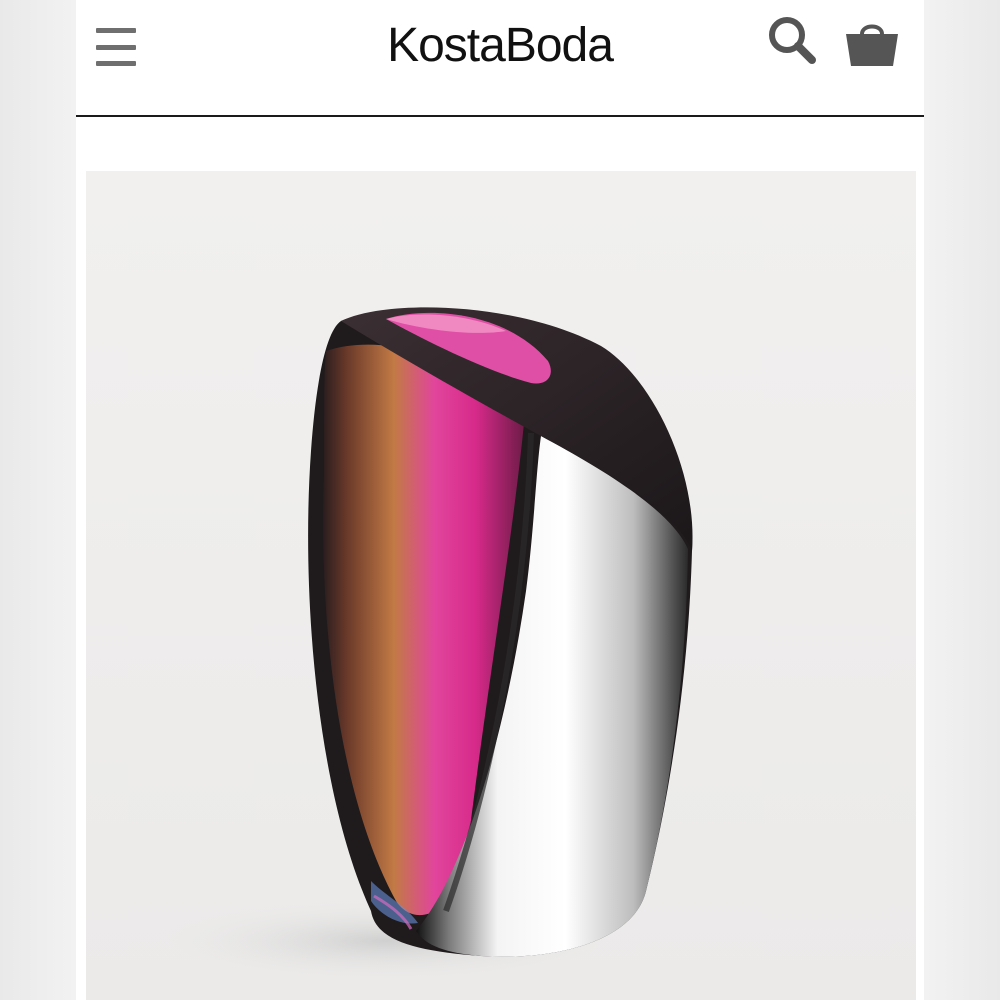 This screenshot has height=1000, width=1000. What do you see at coordinates (962, 500) in the screenshot?
I see `right-edge` at bounding box center [962, 500].